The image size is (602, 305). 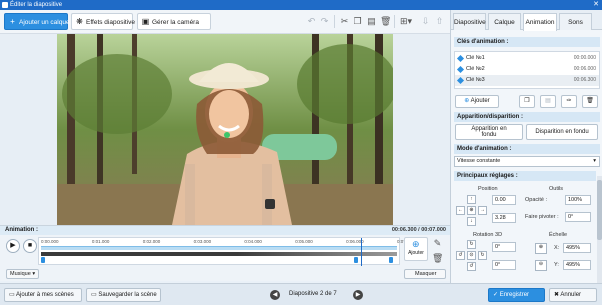 What do you see at coordinates (313, 294) in the screenshot?
I see `slide-counter: Diapositive 2 de 7` at bounding box center [313, 294].